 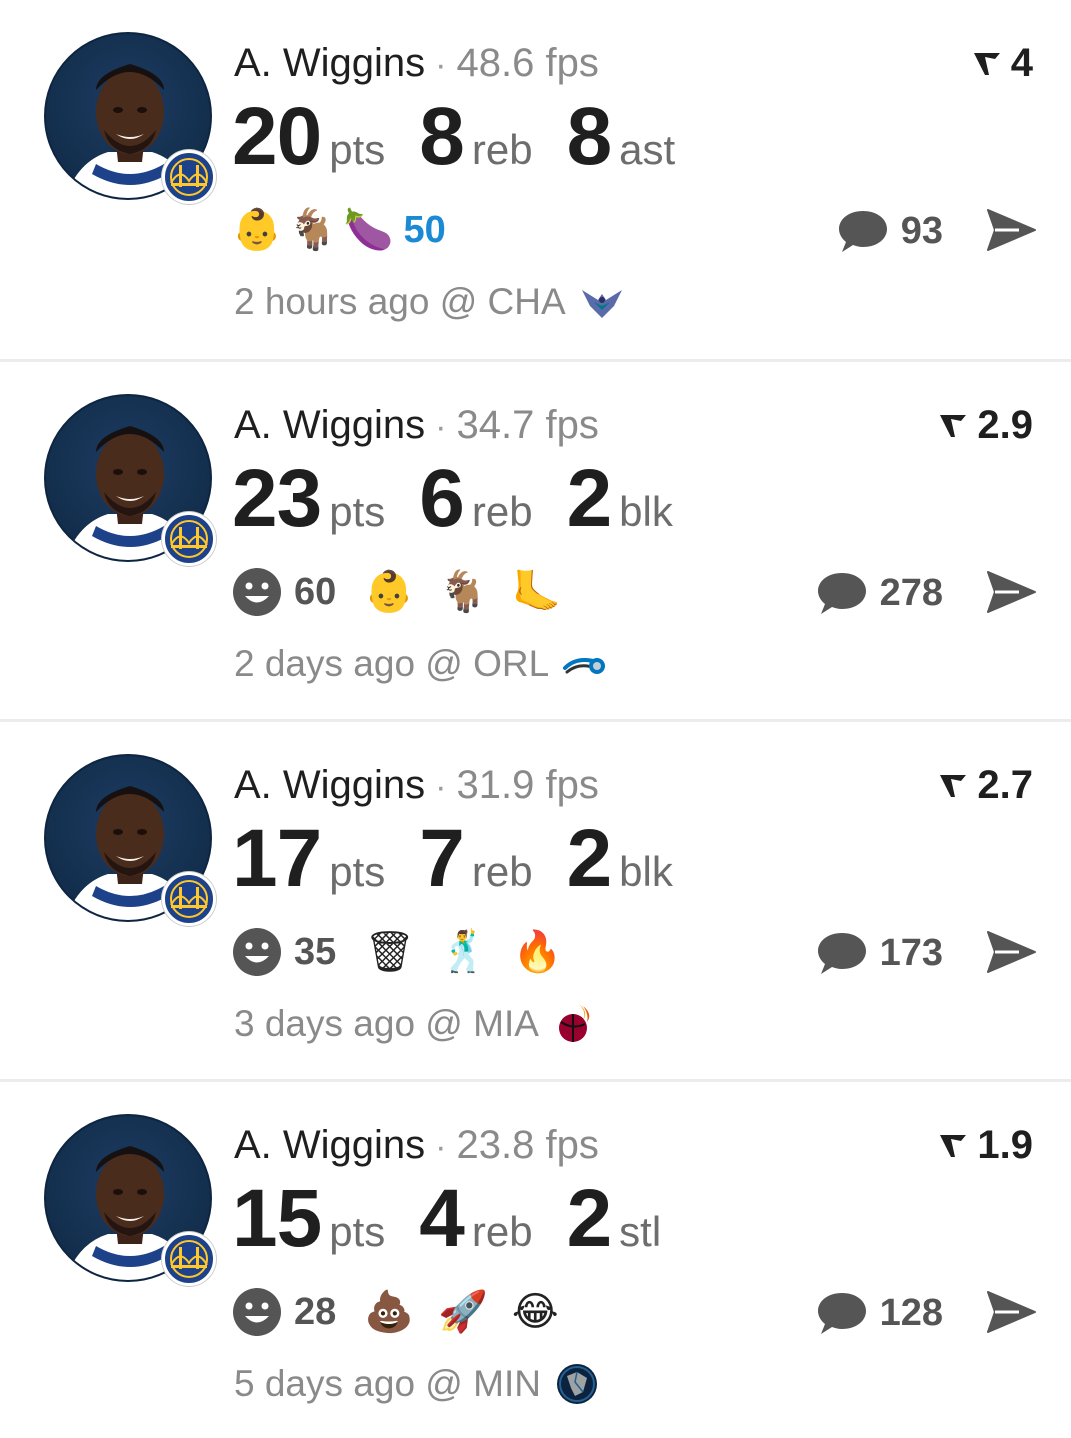 I want to click on stat-item: 7 reb, so click(x=475, y=859).